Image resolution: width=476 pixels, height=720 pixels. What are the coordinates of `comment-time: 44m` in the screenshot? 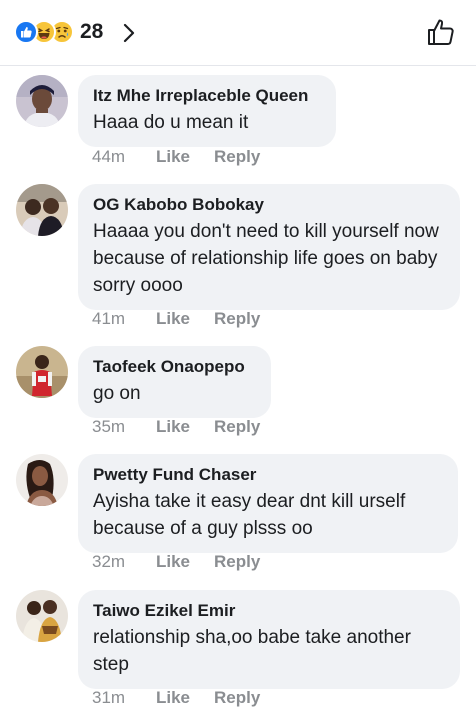 It's located at (124, 157).